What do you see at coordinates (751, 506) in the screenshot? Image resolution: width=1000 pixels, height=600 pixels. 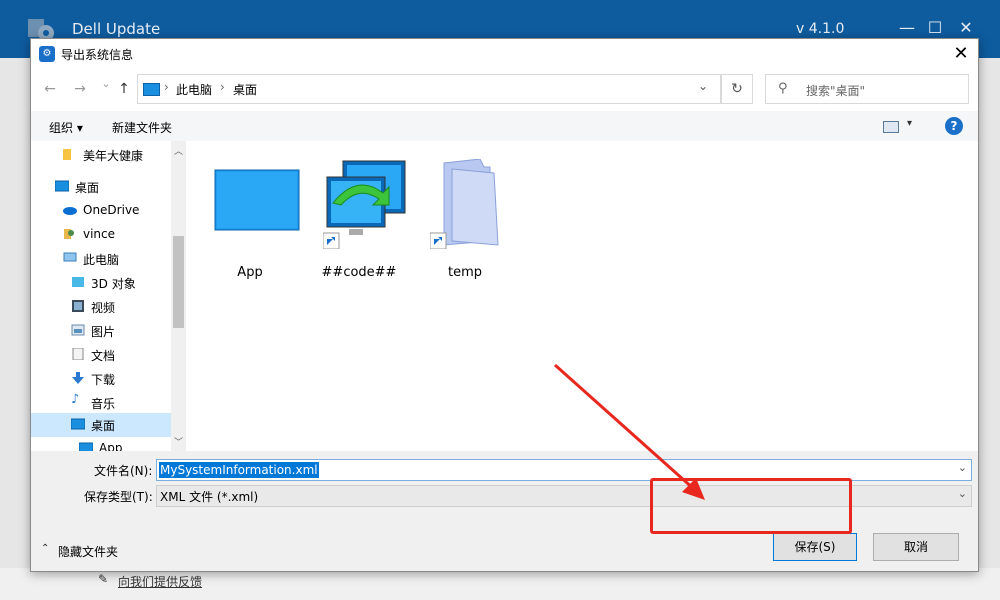 I see `annotation-highlight-box` at bounding box center [751, 506].